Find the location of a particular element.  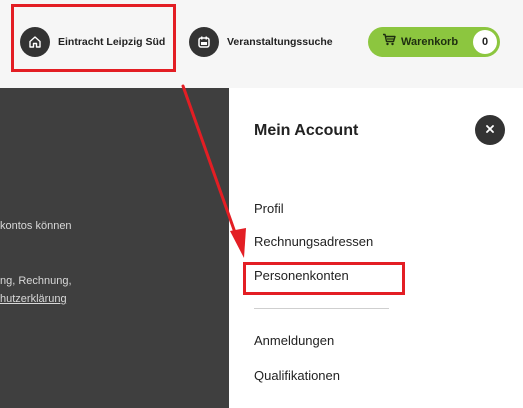

menu-item-rechnungsadressen: Rechnungsadressen is located at coordinates (313, 241).